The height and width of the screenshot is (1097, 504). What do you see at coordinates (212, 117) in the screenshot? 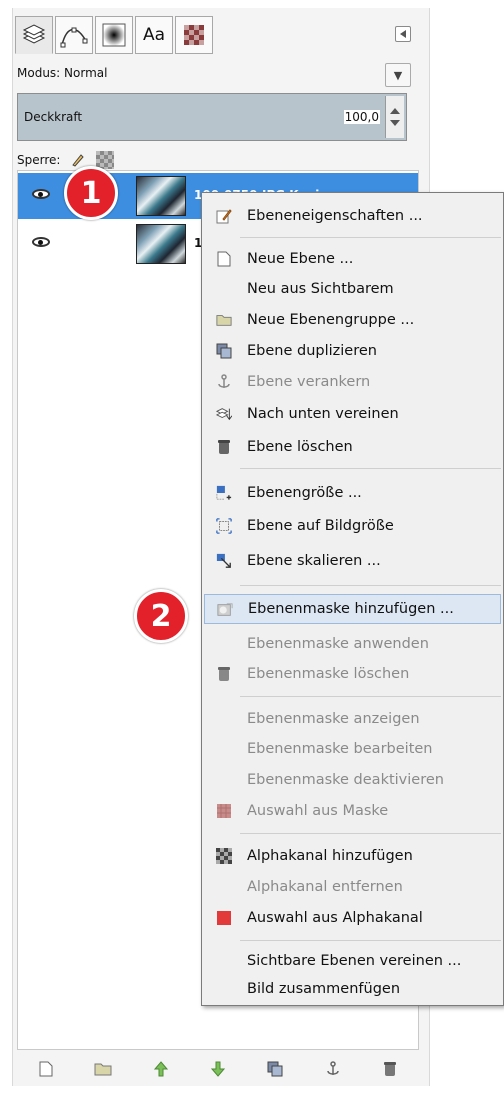
I see `opacity-slider: Deckkraft 100,0` at bounding box center [212, 117].